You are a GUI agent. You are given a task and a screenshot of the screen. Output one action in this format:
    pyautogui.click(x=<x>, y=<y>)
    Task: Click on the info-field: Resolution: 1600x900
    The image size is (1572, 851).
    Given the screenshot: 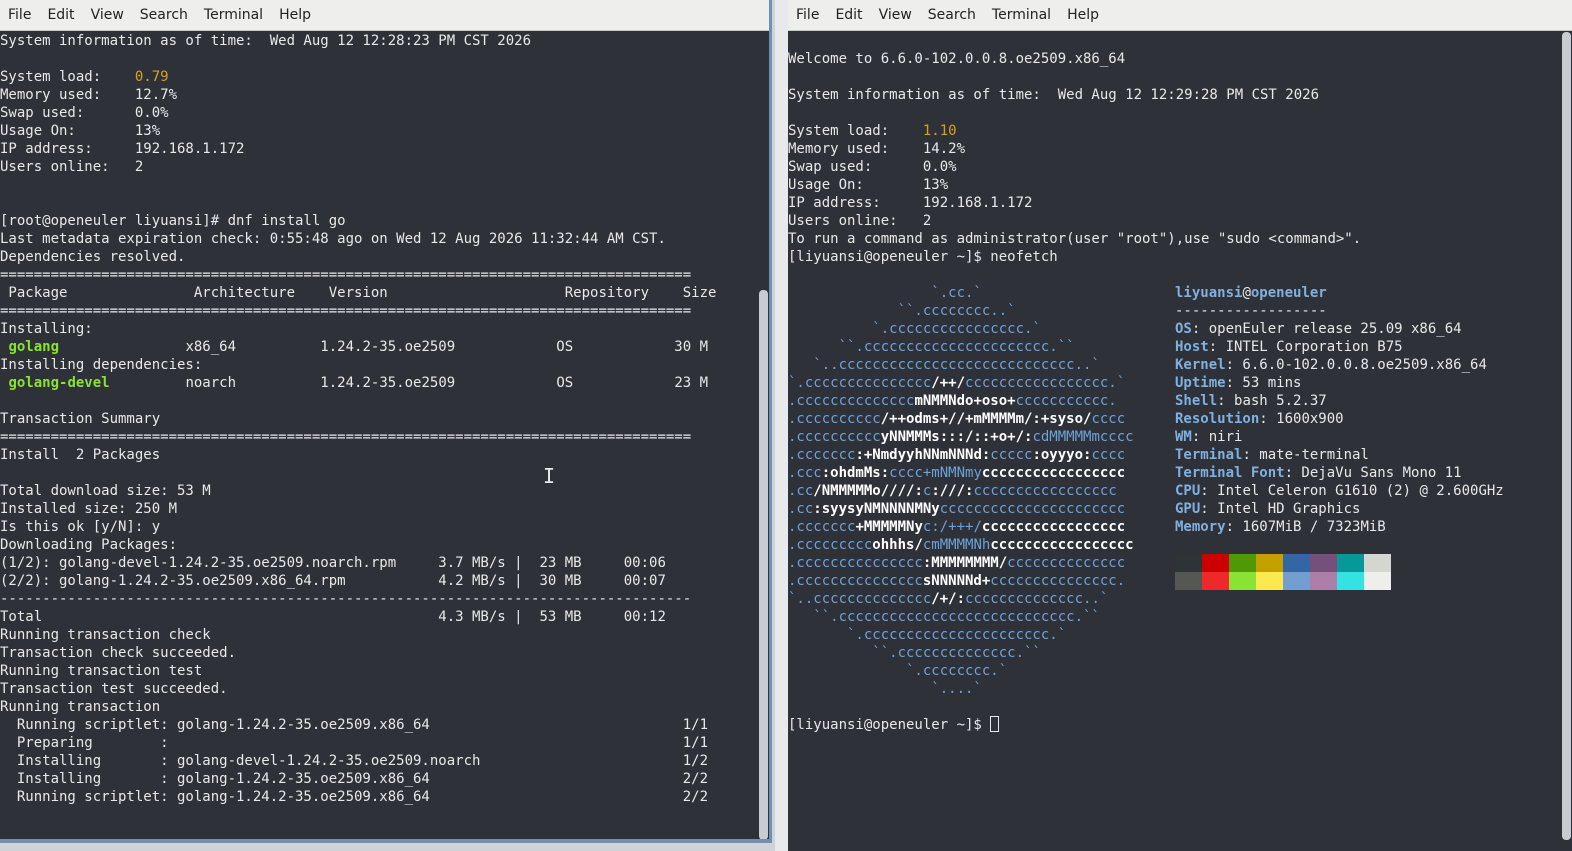 What is the action you would take?
    pyautogui.click(x=1339, y=419)
    